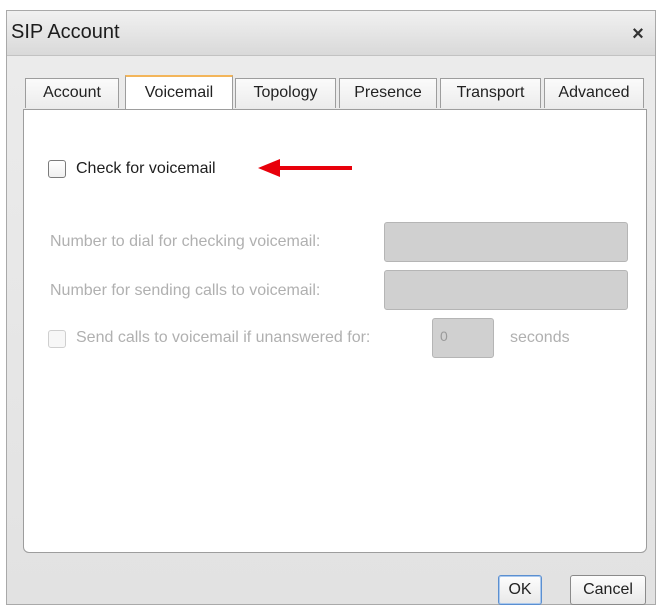  Describe the element at coordinates (179, 92) in the screenshot. I see `tab-voicemail: Voicemail` at that location.